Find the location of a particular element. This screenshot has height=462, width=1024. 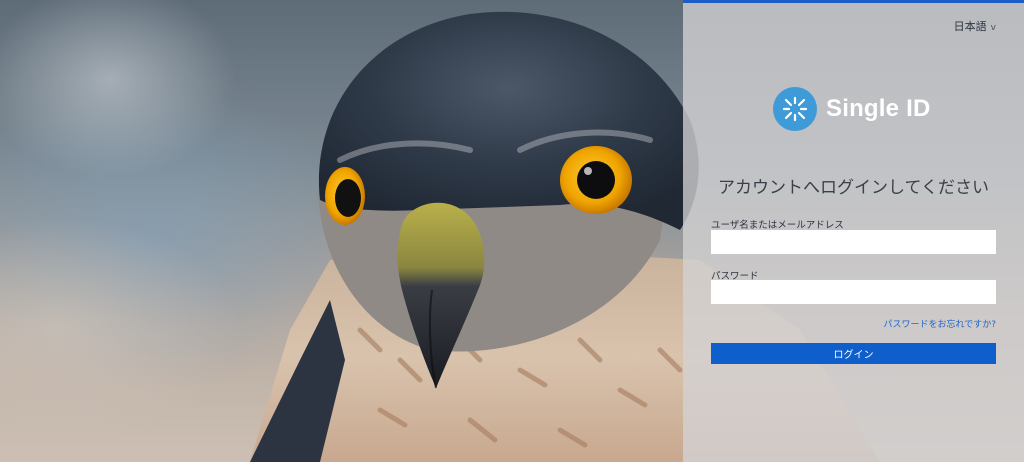

chevron-down-icon: v is located at coordinates (993, 28).